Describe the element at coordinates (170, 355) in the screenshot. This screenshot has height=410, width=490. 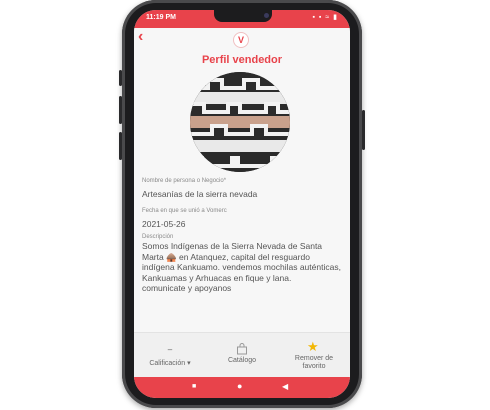
I see `rating-button: – Calificación ▾` at that location.